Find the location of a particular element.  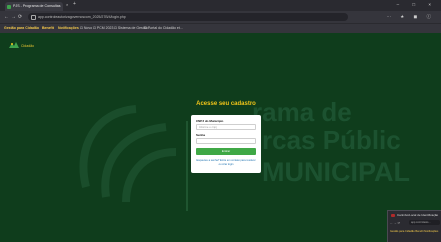

cpf-input: Informe o cnpj is located at coordinates (226, 127).